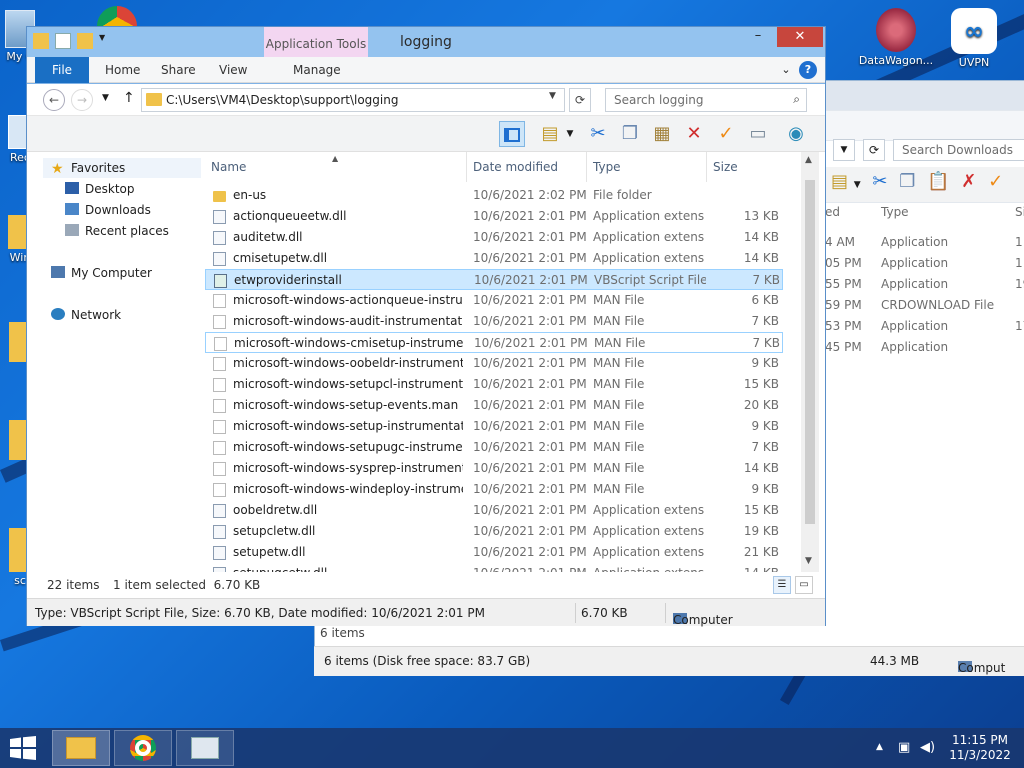 The image size is (1024, 768). I want to click on refresh-button: ⟳, so click(580, 100).